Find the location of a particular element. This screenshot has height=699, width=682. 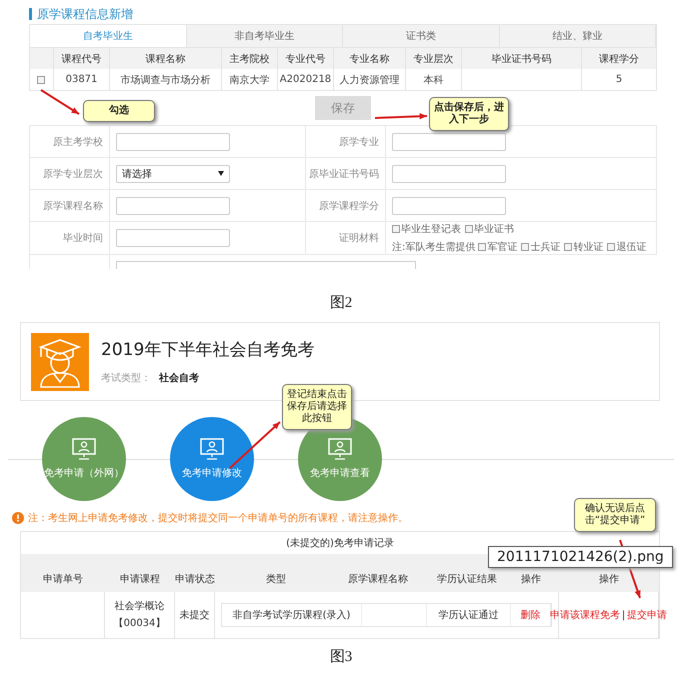

callout-tooltip: 确认无误后点击“提交申请” is located at coordinates (615, 515).